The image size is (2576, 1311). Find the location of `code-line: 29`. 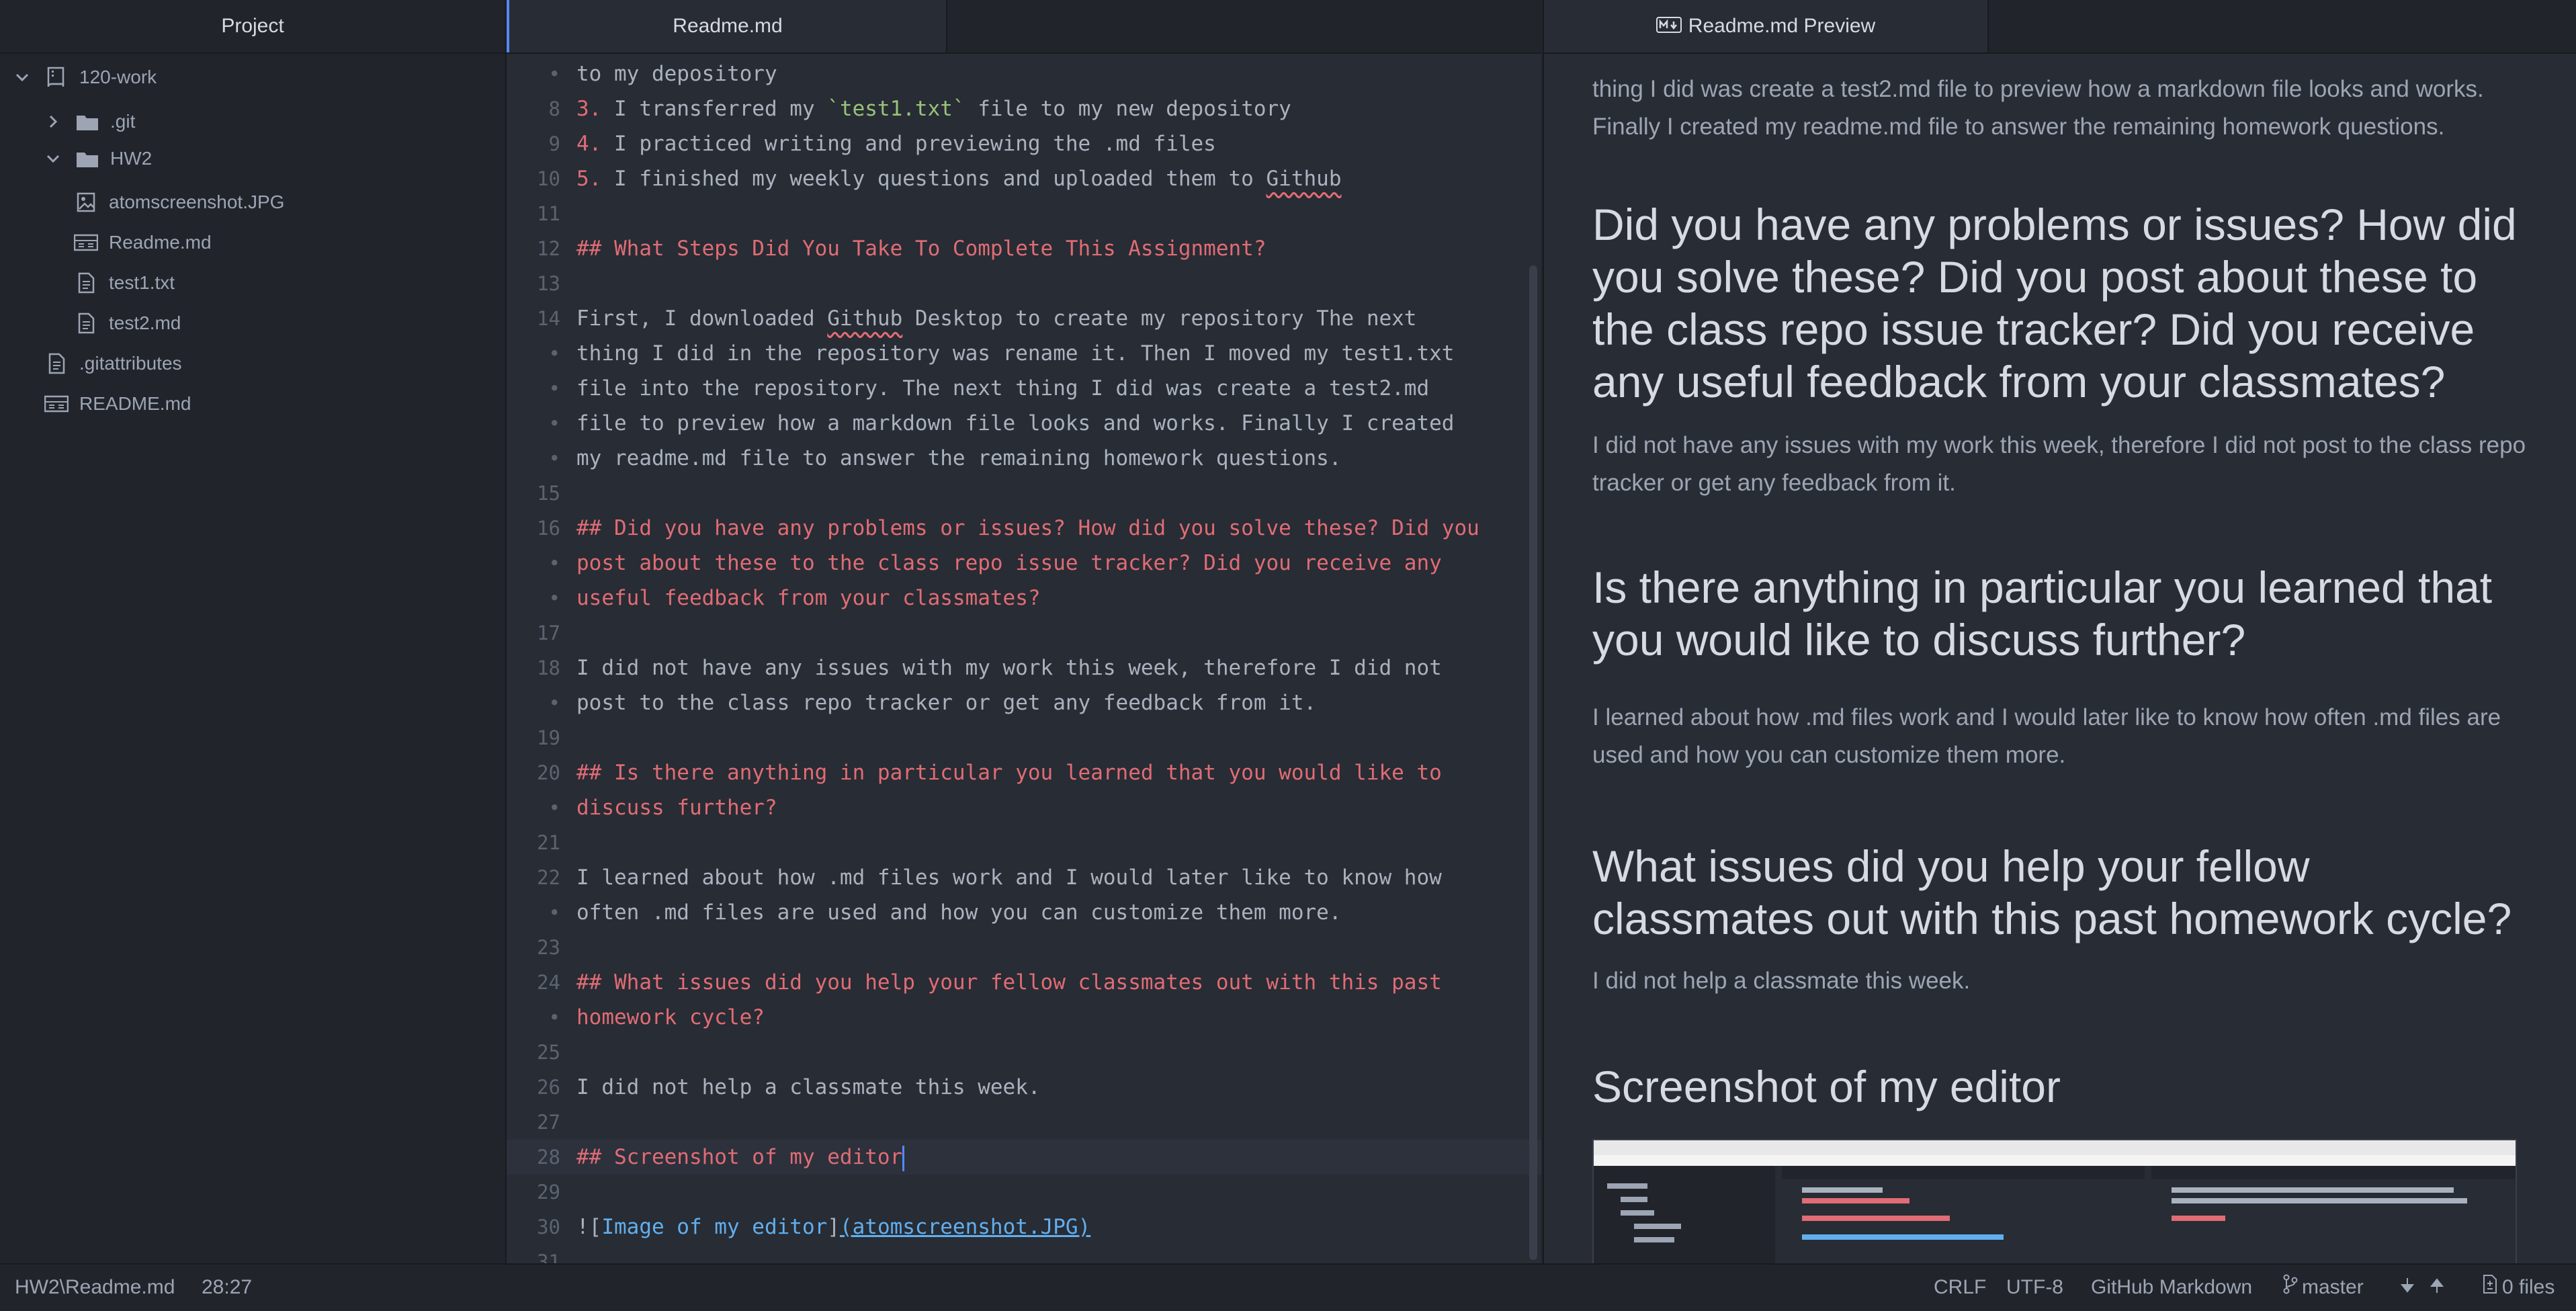

code-line: 29 is located at coordinates (1024, 1192).